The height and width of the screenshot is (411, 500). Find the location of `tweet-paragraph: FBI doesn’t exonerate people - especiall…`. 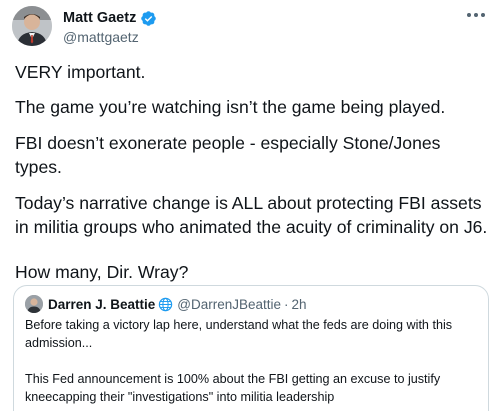

tweet-paragraph: FBI doesn’t exonerate people - especiall… is located at coordinates (228, 155).